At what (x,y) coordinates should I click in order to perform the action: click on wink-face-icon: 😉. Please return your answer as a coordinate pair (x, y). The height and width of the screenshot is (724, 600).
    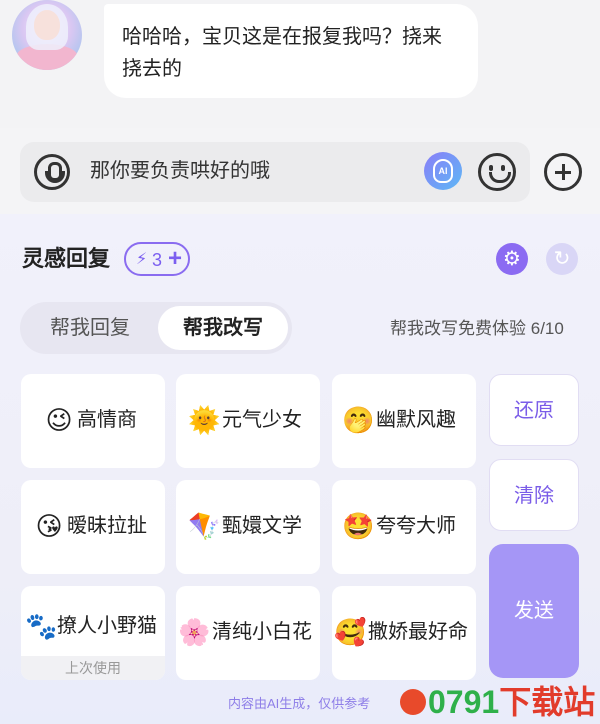
    Looking at the image, I should click on (59, 420).